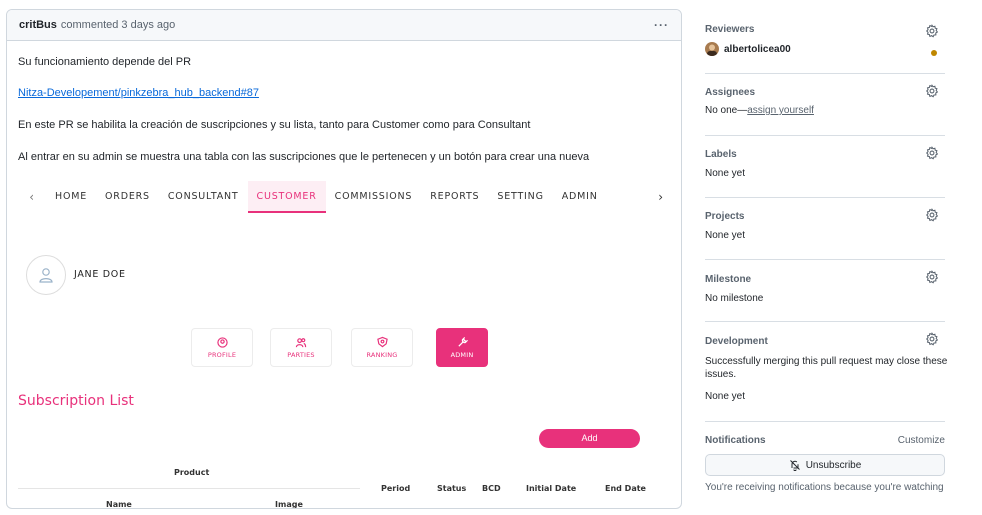  I want to click on labels-value: None yet, so click(725, 173).